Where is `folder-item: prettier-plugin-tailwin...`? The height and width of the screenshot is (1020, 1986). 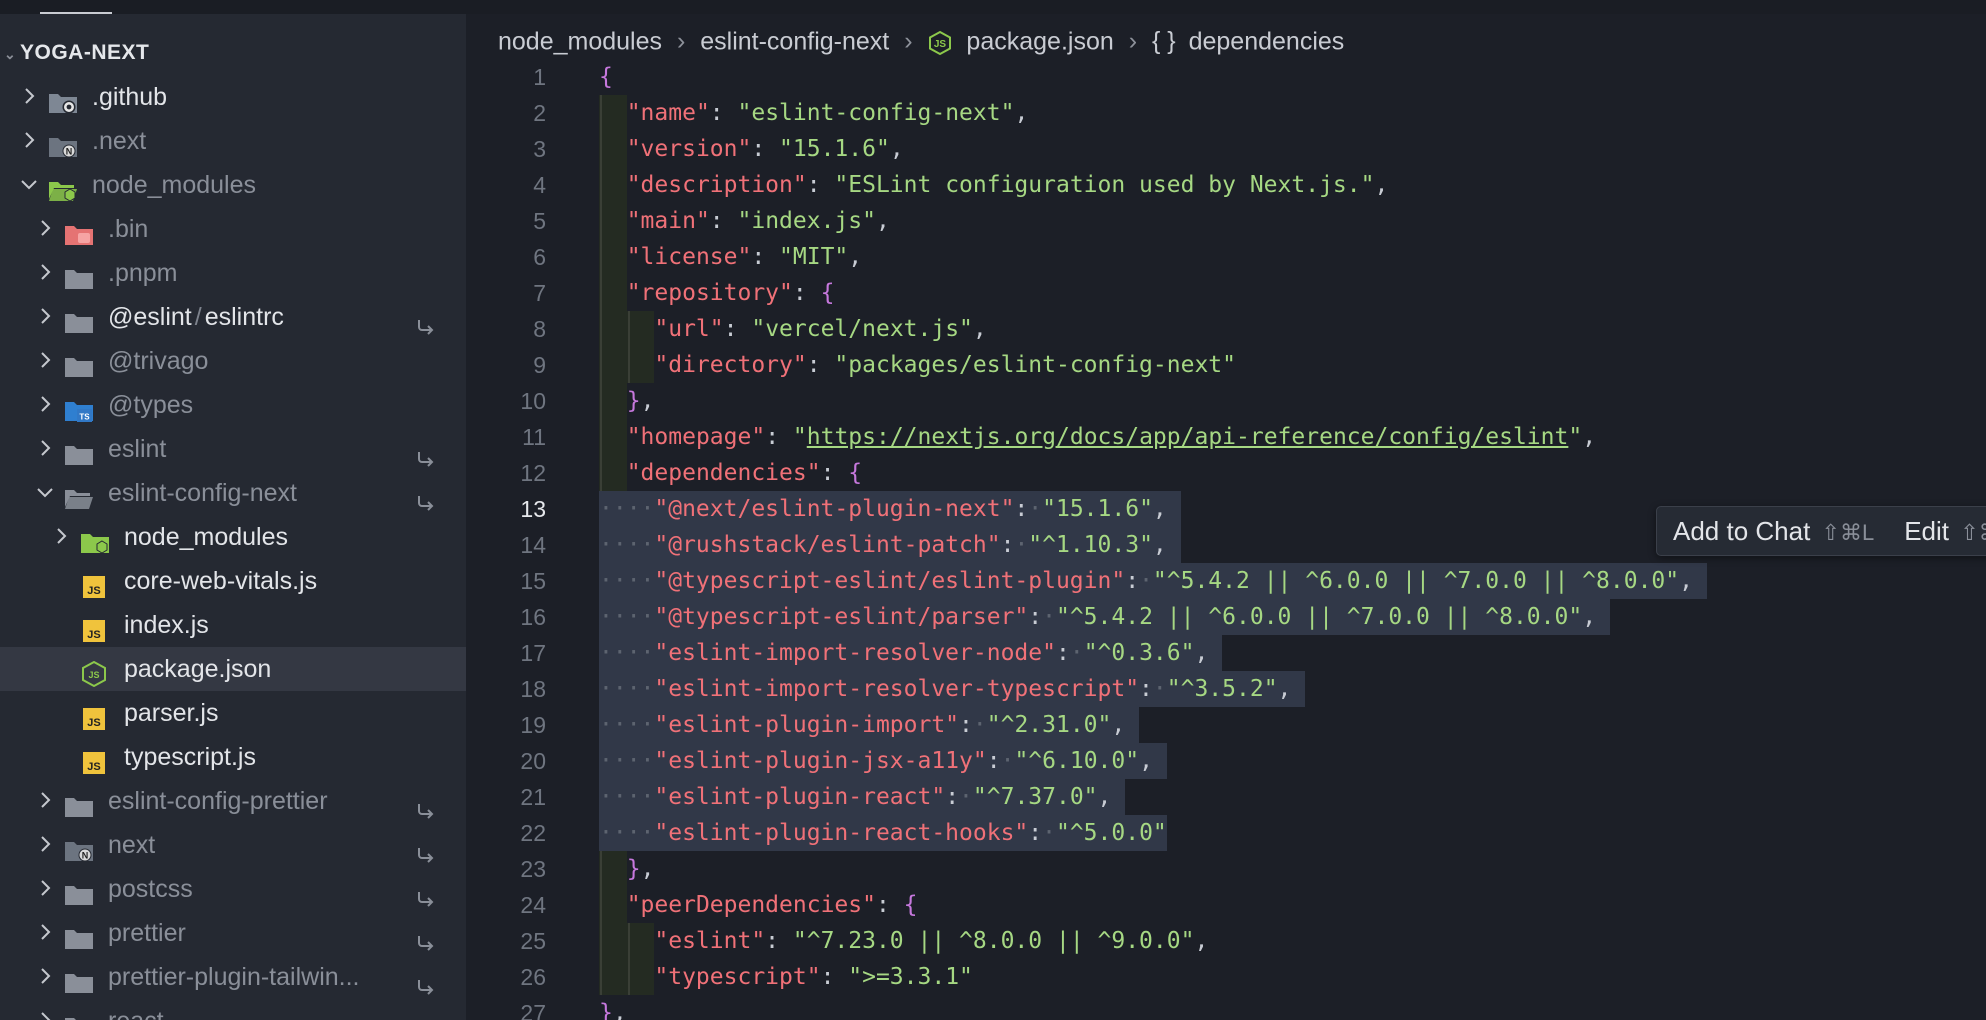 folder-item: prettier-plugin-tailwin... is located at coordinates (233, 977).